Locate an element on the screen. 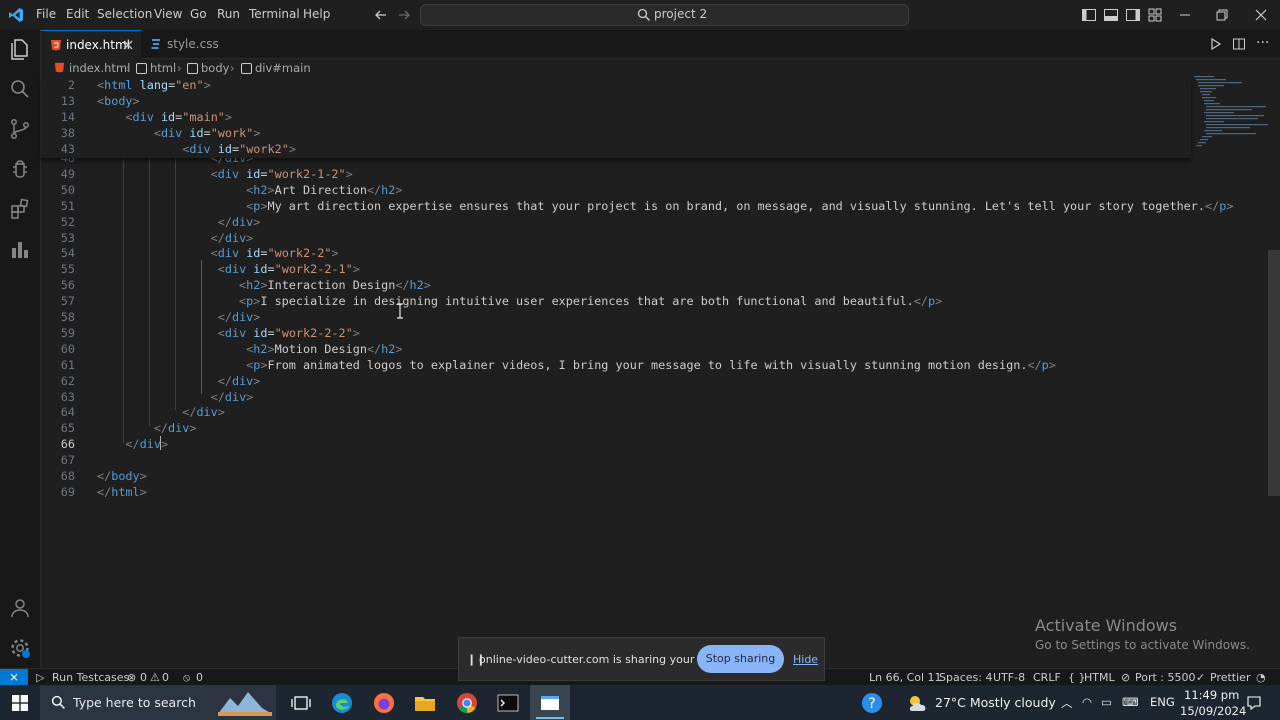 Image resolution: width=1280 pixels, height=720 pixels. source-control-icon is located at coordinates (20, 129).